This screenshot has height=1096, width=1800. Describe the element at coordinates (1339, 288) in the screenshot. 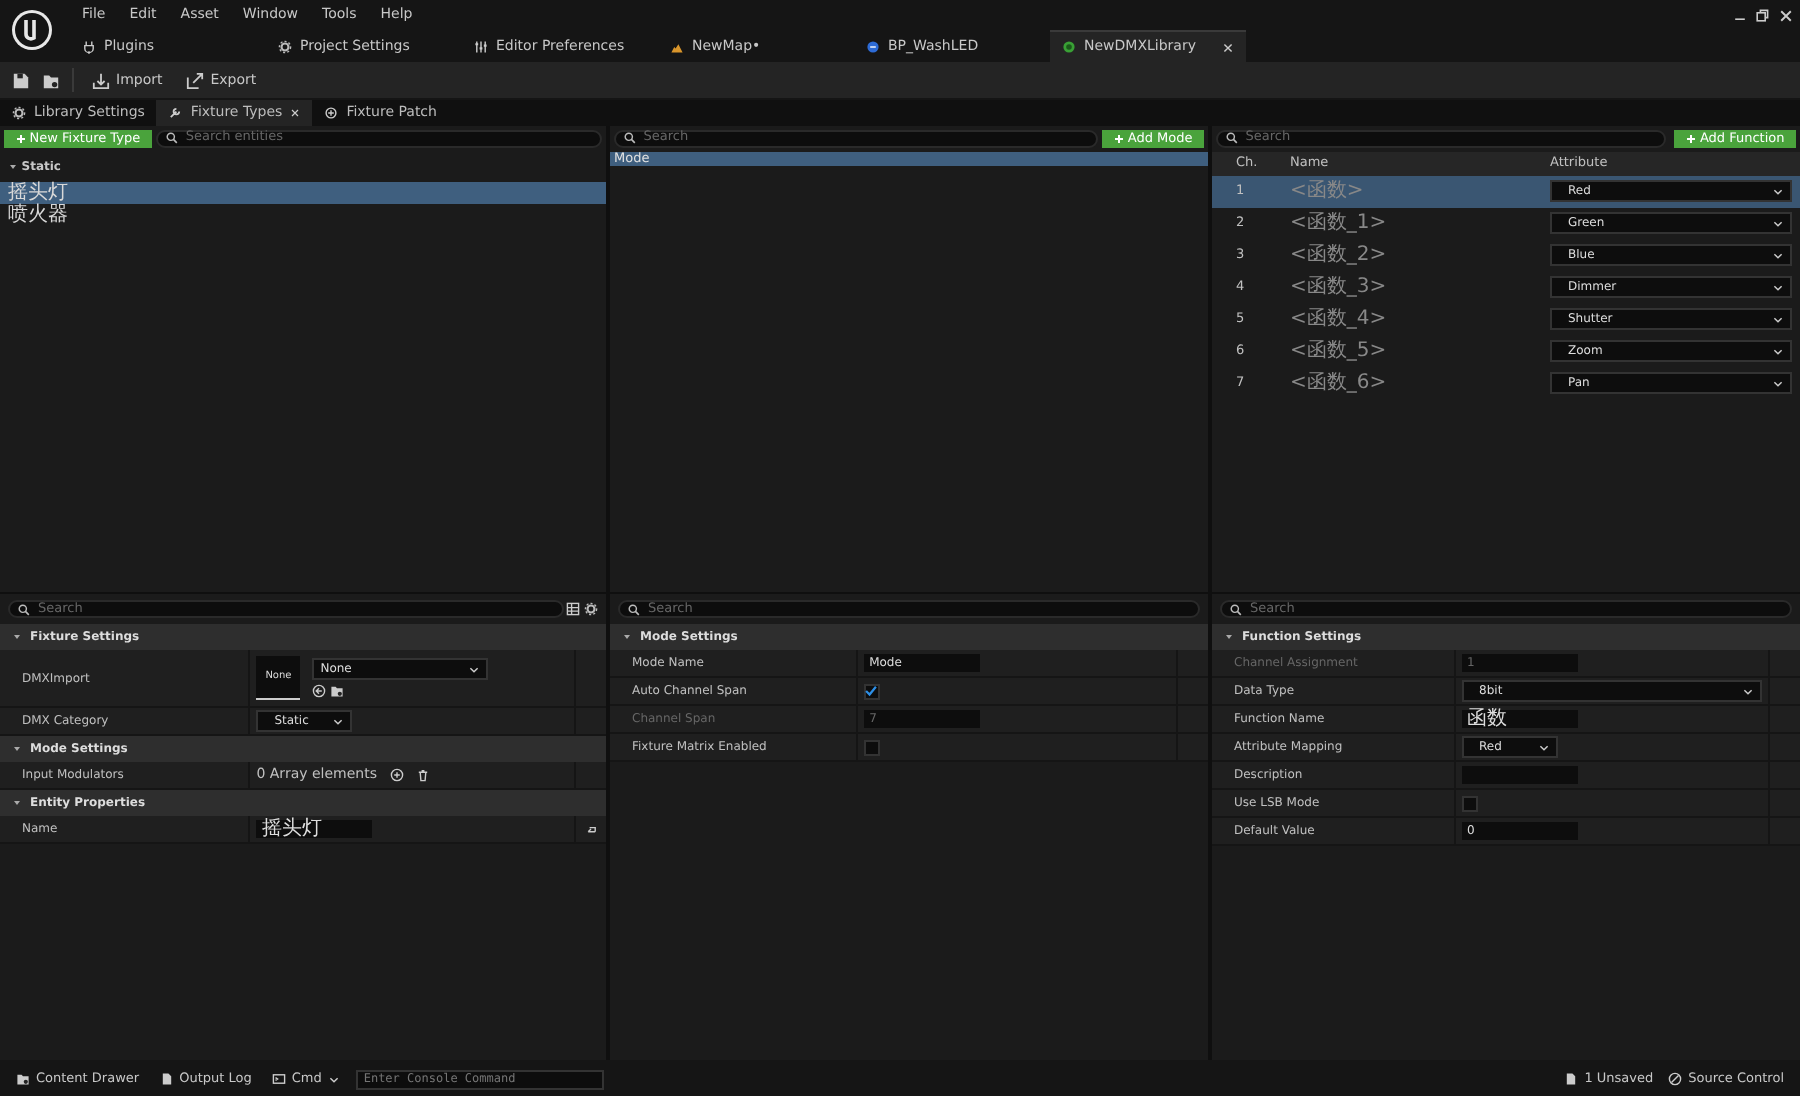

I see `function-name: <函数_3>` at that location.